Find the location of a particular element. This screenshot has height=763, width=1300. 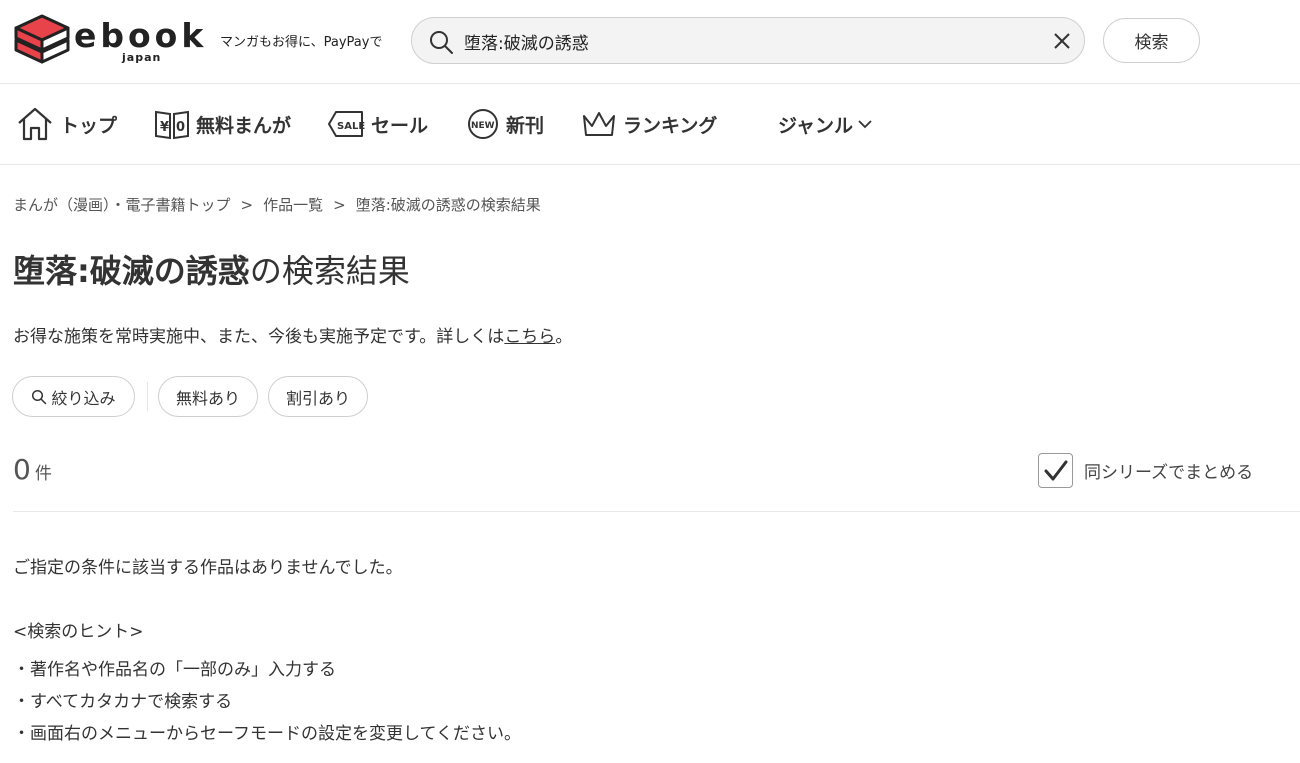

ebook-japan-logo: ebook japan is located at coordinates (109, 40).